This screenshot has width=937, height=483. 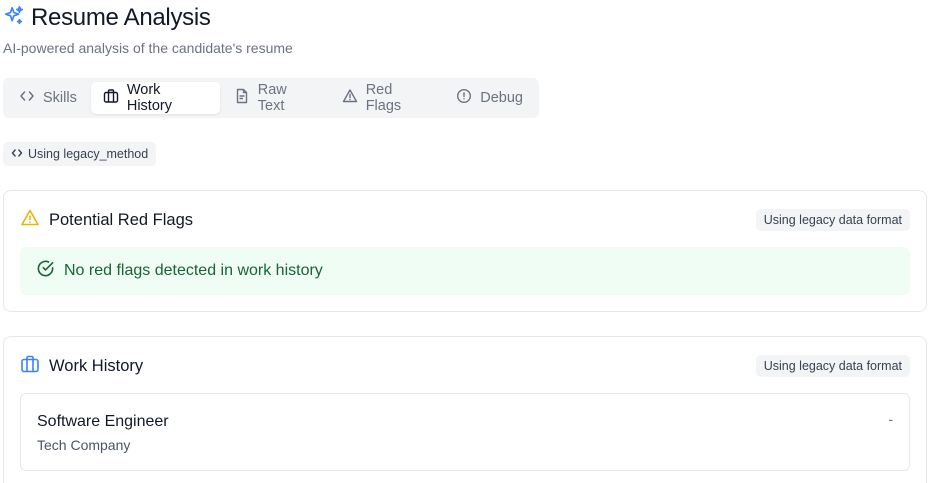 I want to click on file-text-icon, so click(x=242, y=98).